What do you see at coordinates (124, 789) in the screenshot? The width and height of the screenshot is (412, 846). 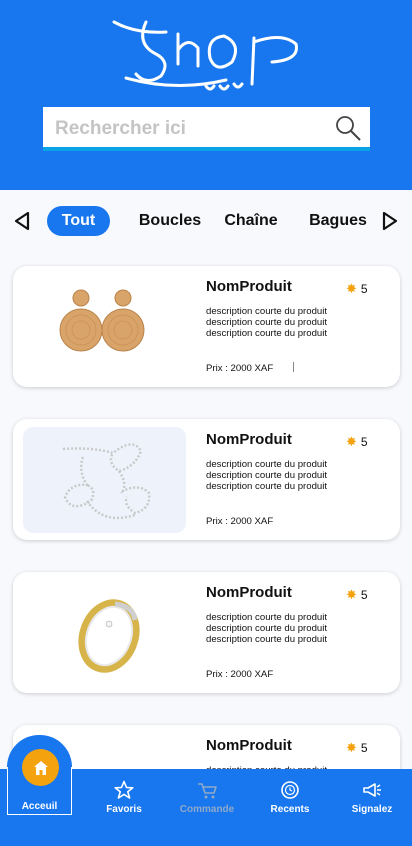 I see `star-icon` at bounding box center [124, 789].